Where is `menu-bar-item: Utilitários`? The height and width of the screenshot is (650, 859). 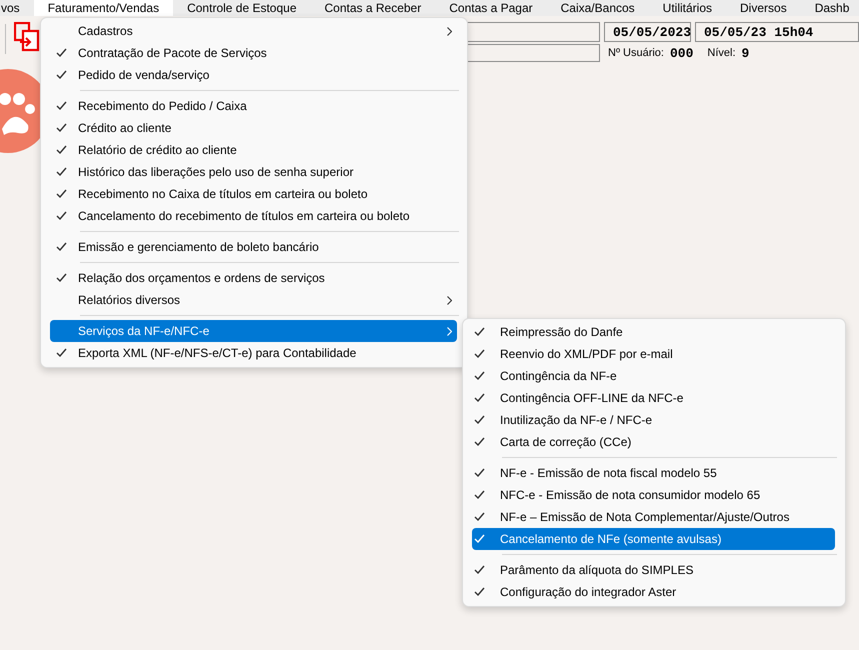
menu-bar-item: Utilitários is located at coordinates (687, 8).